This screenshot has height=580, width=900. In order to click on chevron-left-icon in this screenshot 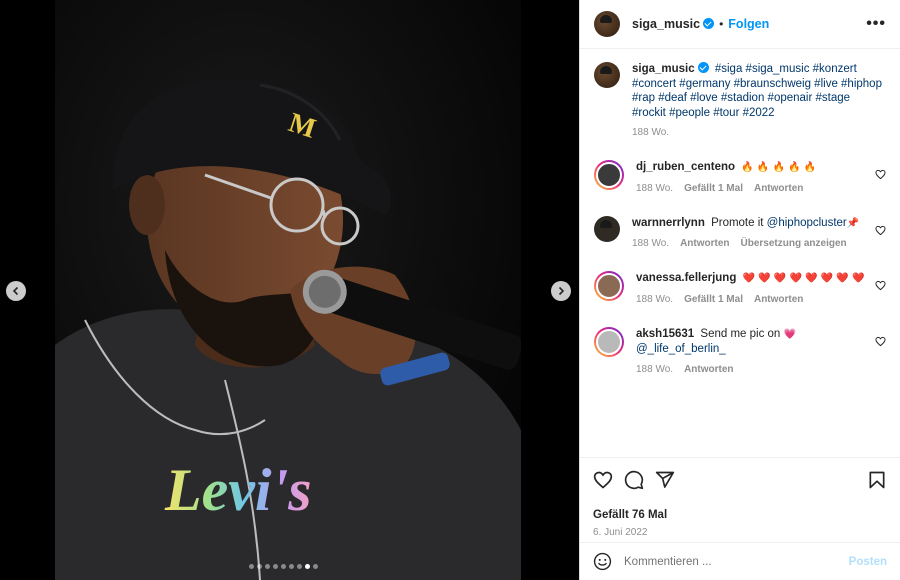, I will do `click(15, 291)`.